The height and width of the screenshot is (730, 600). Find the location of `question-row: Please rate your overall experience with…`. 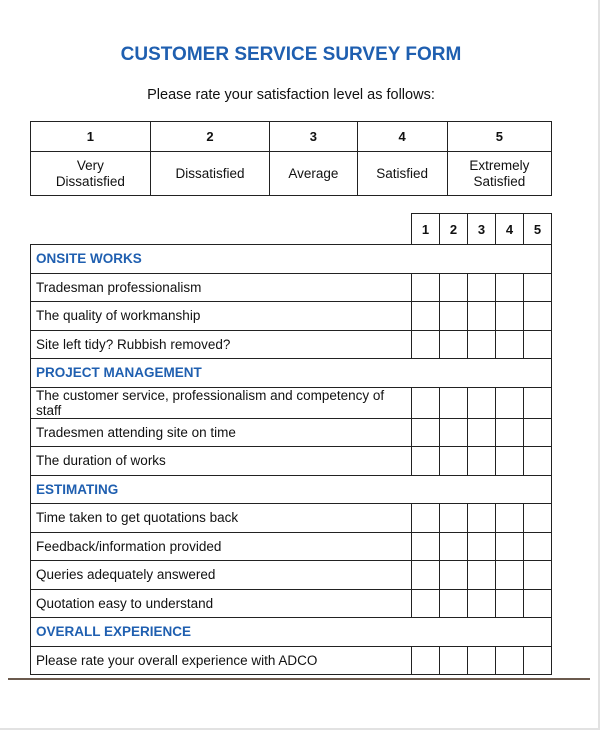

question-row: Please rate your overall experience with… is located at coordinates (291, 660).